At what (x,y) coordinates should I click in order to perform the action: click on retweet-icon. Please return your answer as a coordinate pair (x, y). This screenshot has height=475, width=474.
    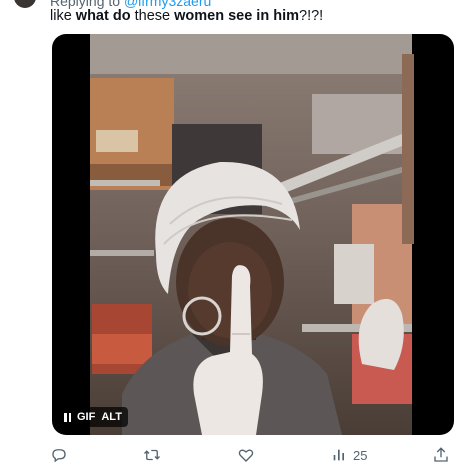
    Looking at the image, I should click on (152, 455).